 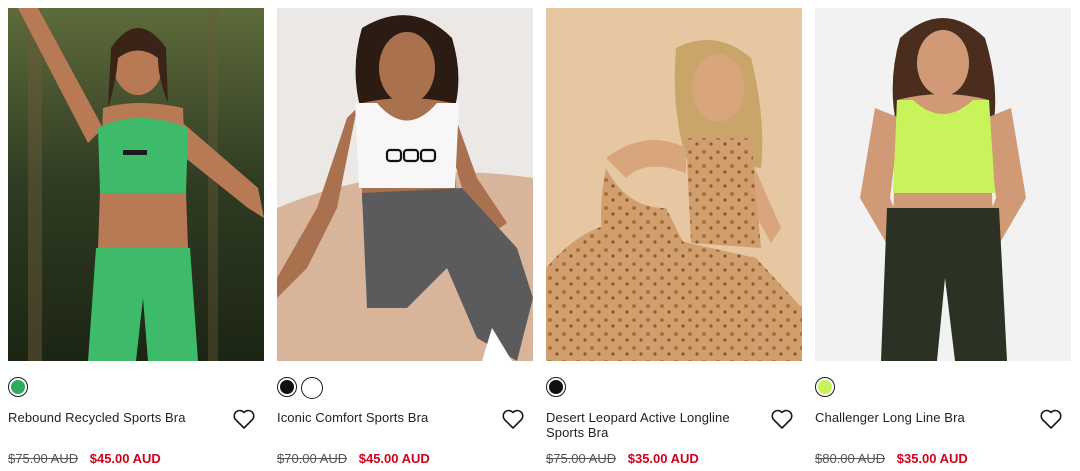 I want to click on color-swatch-lime, so click(x=825, y=387).